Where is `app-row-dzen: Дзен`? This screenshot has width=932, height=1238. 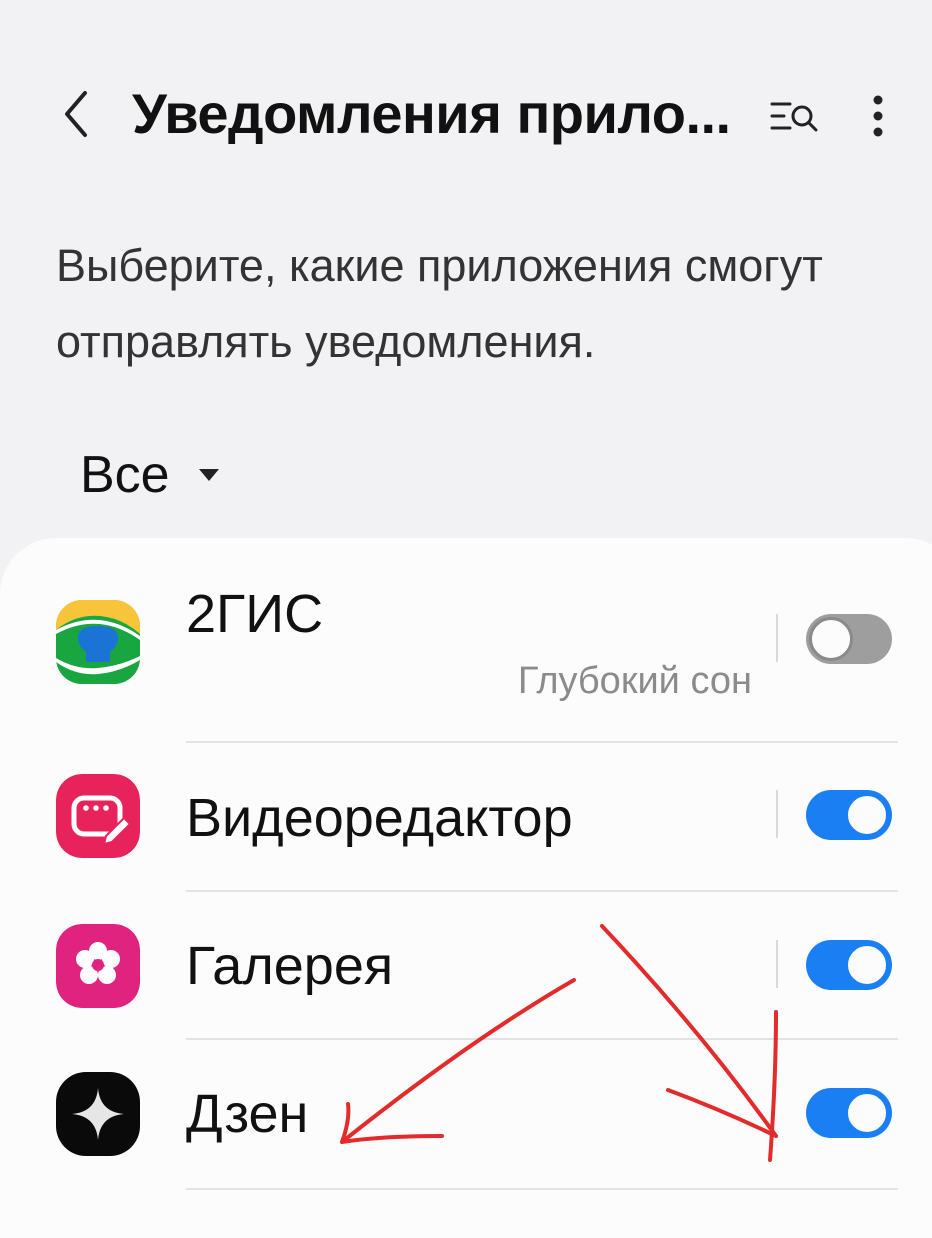 app-row-dzen: Дзен is located at coordinates (466, 1113).